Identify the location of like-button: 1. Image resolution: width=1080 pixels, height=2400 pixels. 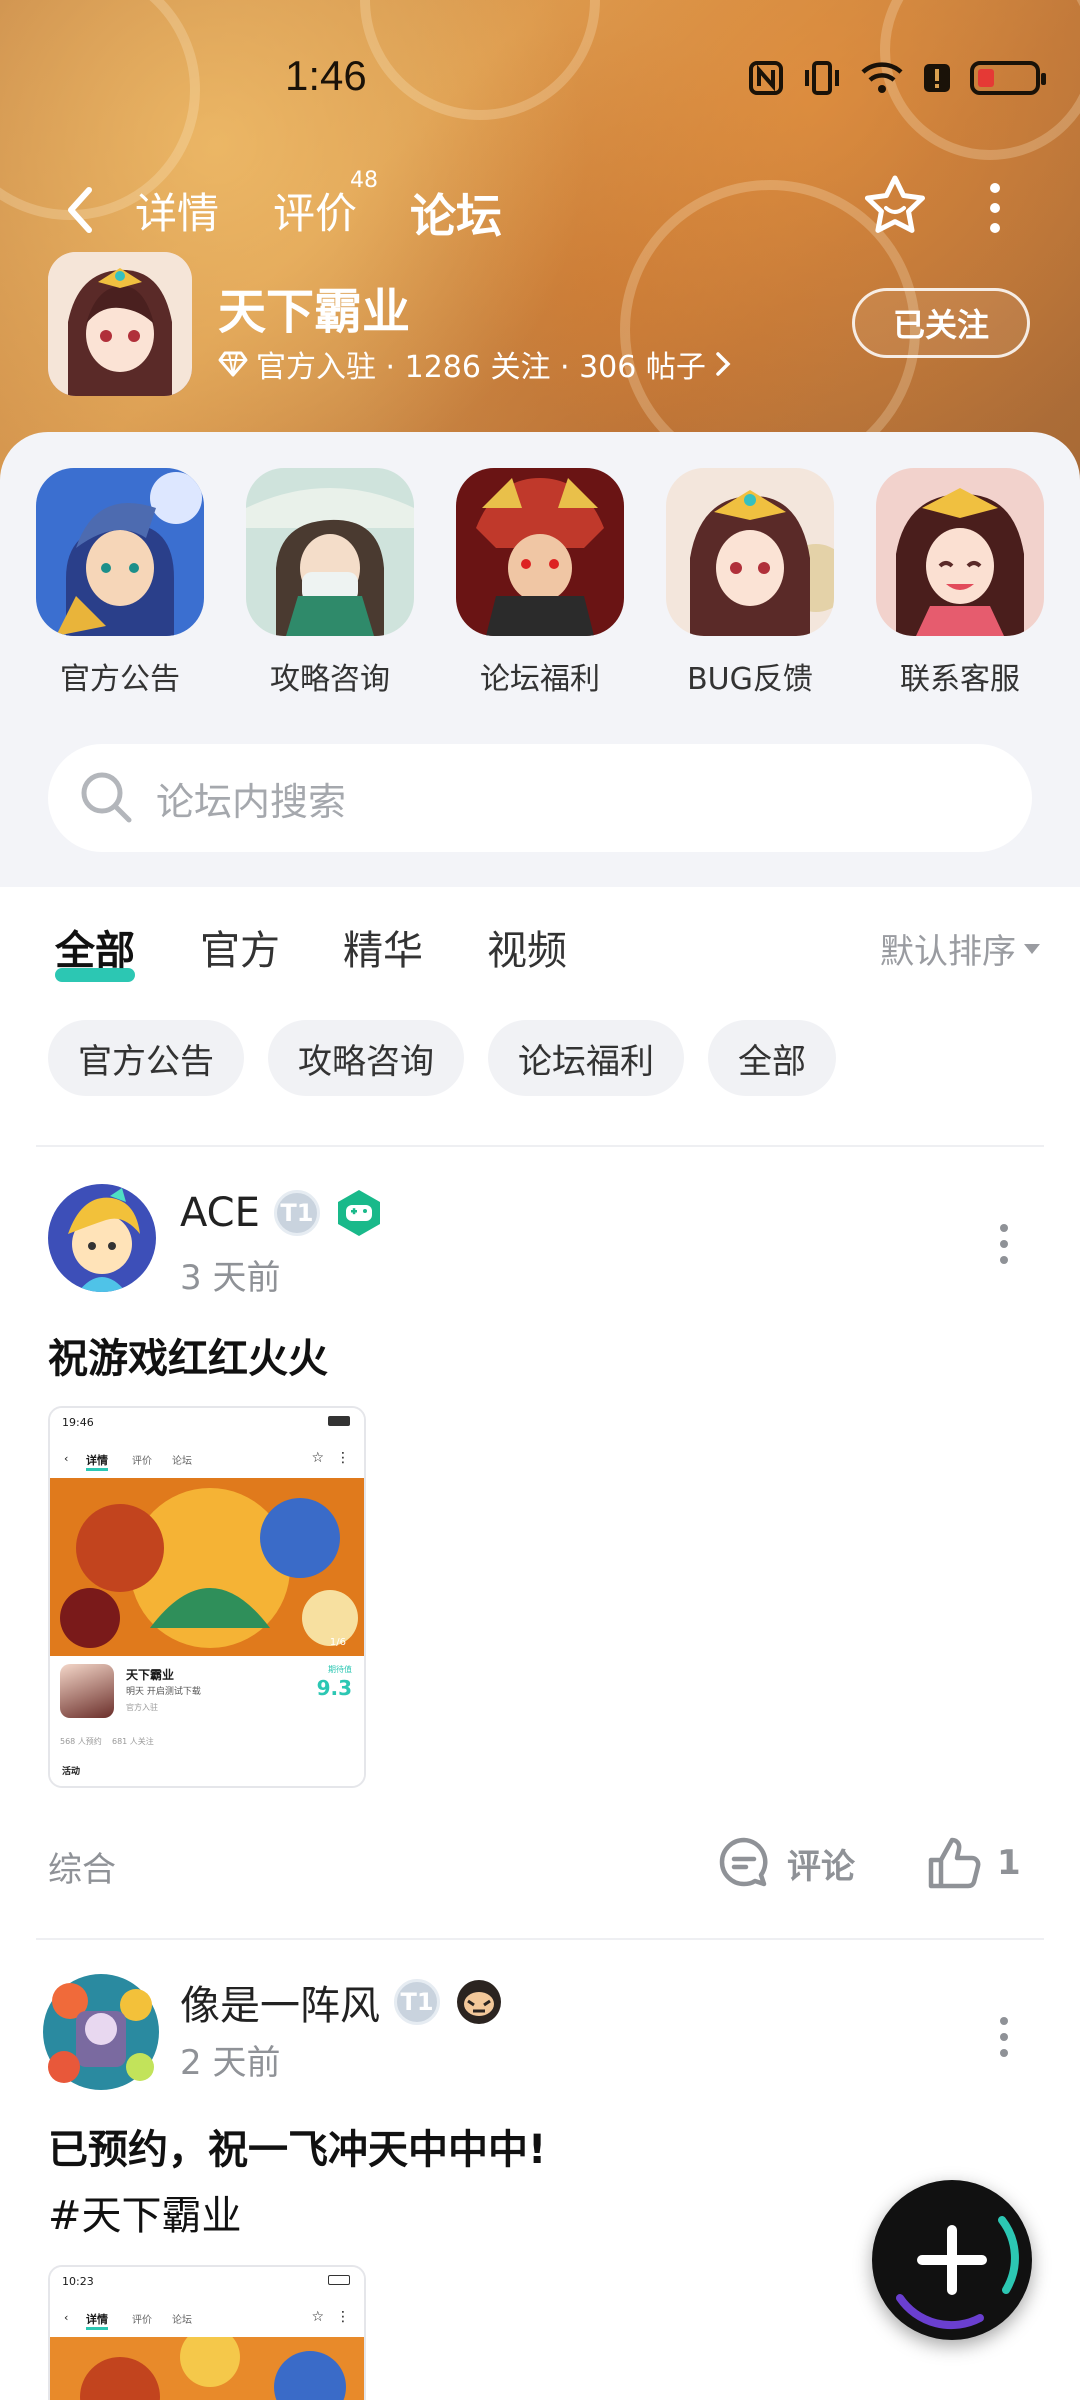
(973, 1863).